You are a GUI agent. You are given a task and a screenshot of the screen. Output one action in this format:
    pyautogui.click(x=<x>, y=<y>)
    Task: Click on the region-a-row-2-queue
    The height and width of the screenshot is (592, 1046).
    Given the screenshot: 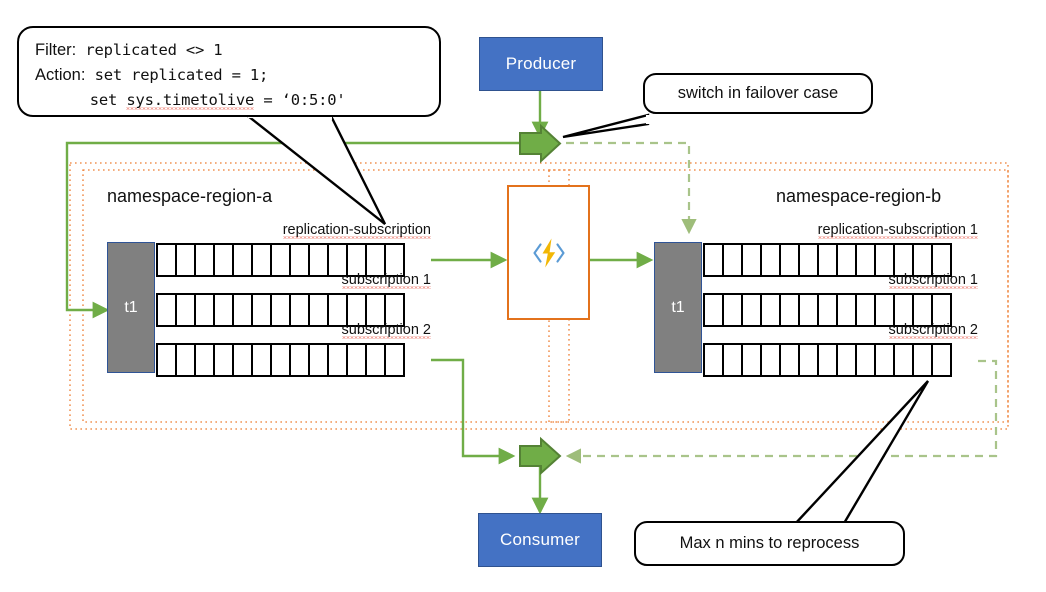 What is the action you would take?
    pyautogui.click(x=280, y=360)
    